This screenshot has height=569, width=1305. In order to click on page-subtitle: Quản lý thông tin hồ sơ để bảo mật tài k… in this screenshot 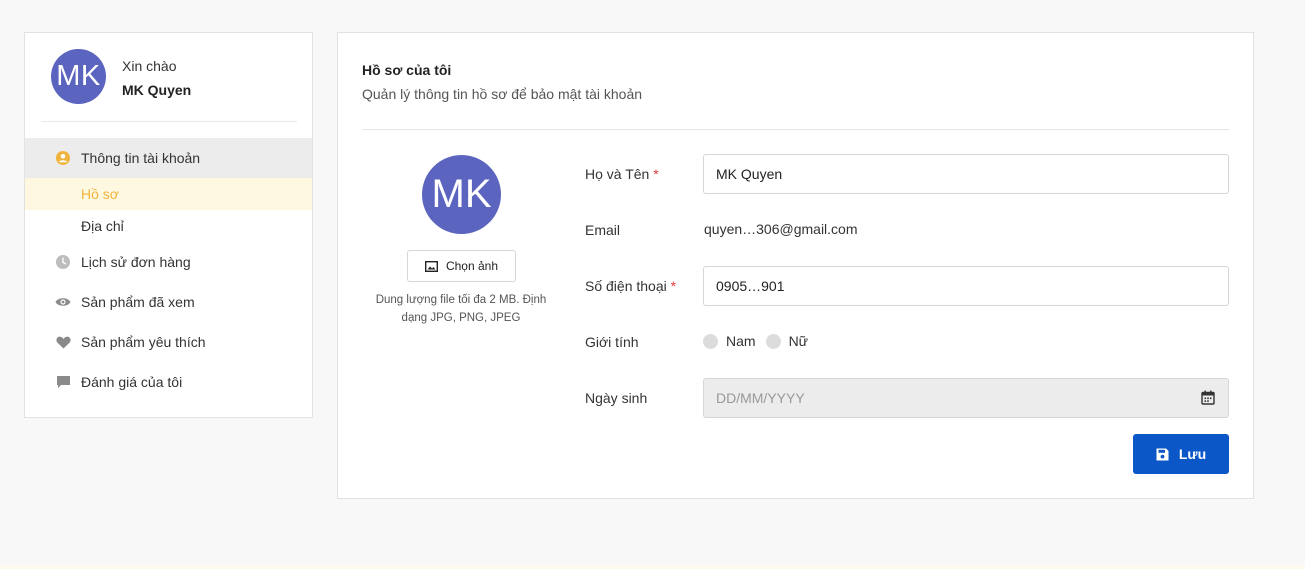, I will do `click(502, 94)`.